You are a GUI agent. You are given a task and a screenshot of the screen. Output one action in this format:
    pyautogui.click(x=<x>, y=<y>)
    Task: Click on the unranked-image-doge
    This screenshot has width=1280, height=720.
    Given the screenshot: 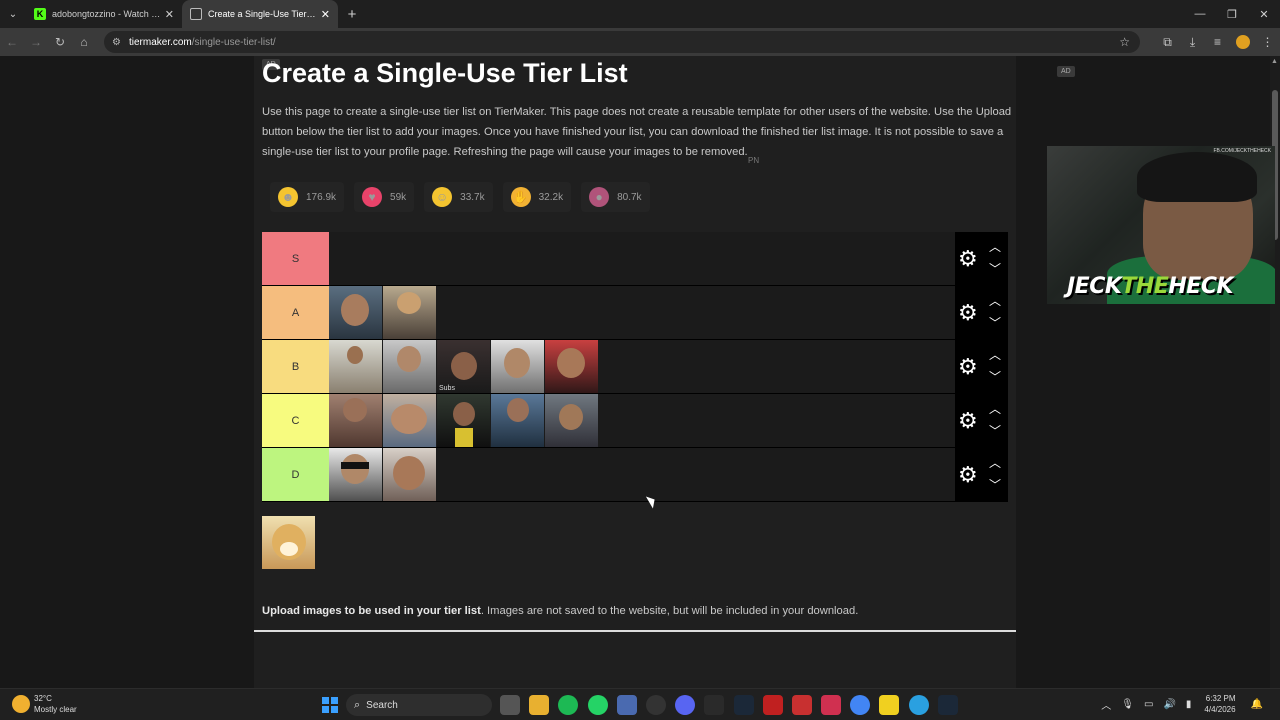 What is the action you would take?
    pyautogui.click(x=288, y=542)
    